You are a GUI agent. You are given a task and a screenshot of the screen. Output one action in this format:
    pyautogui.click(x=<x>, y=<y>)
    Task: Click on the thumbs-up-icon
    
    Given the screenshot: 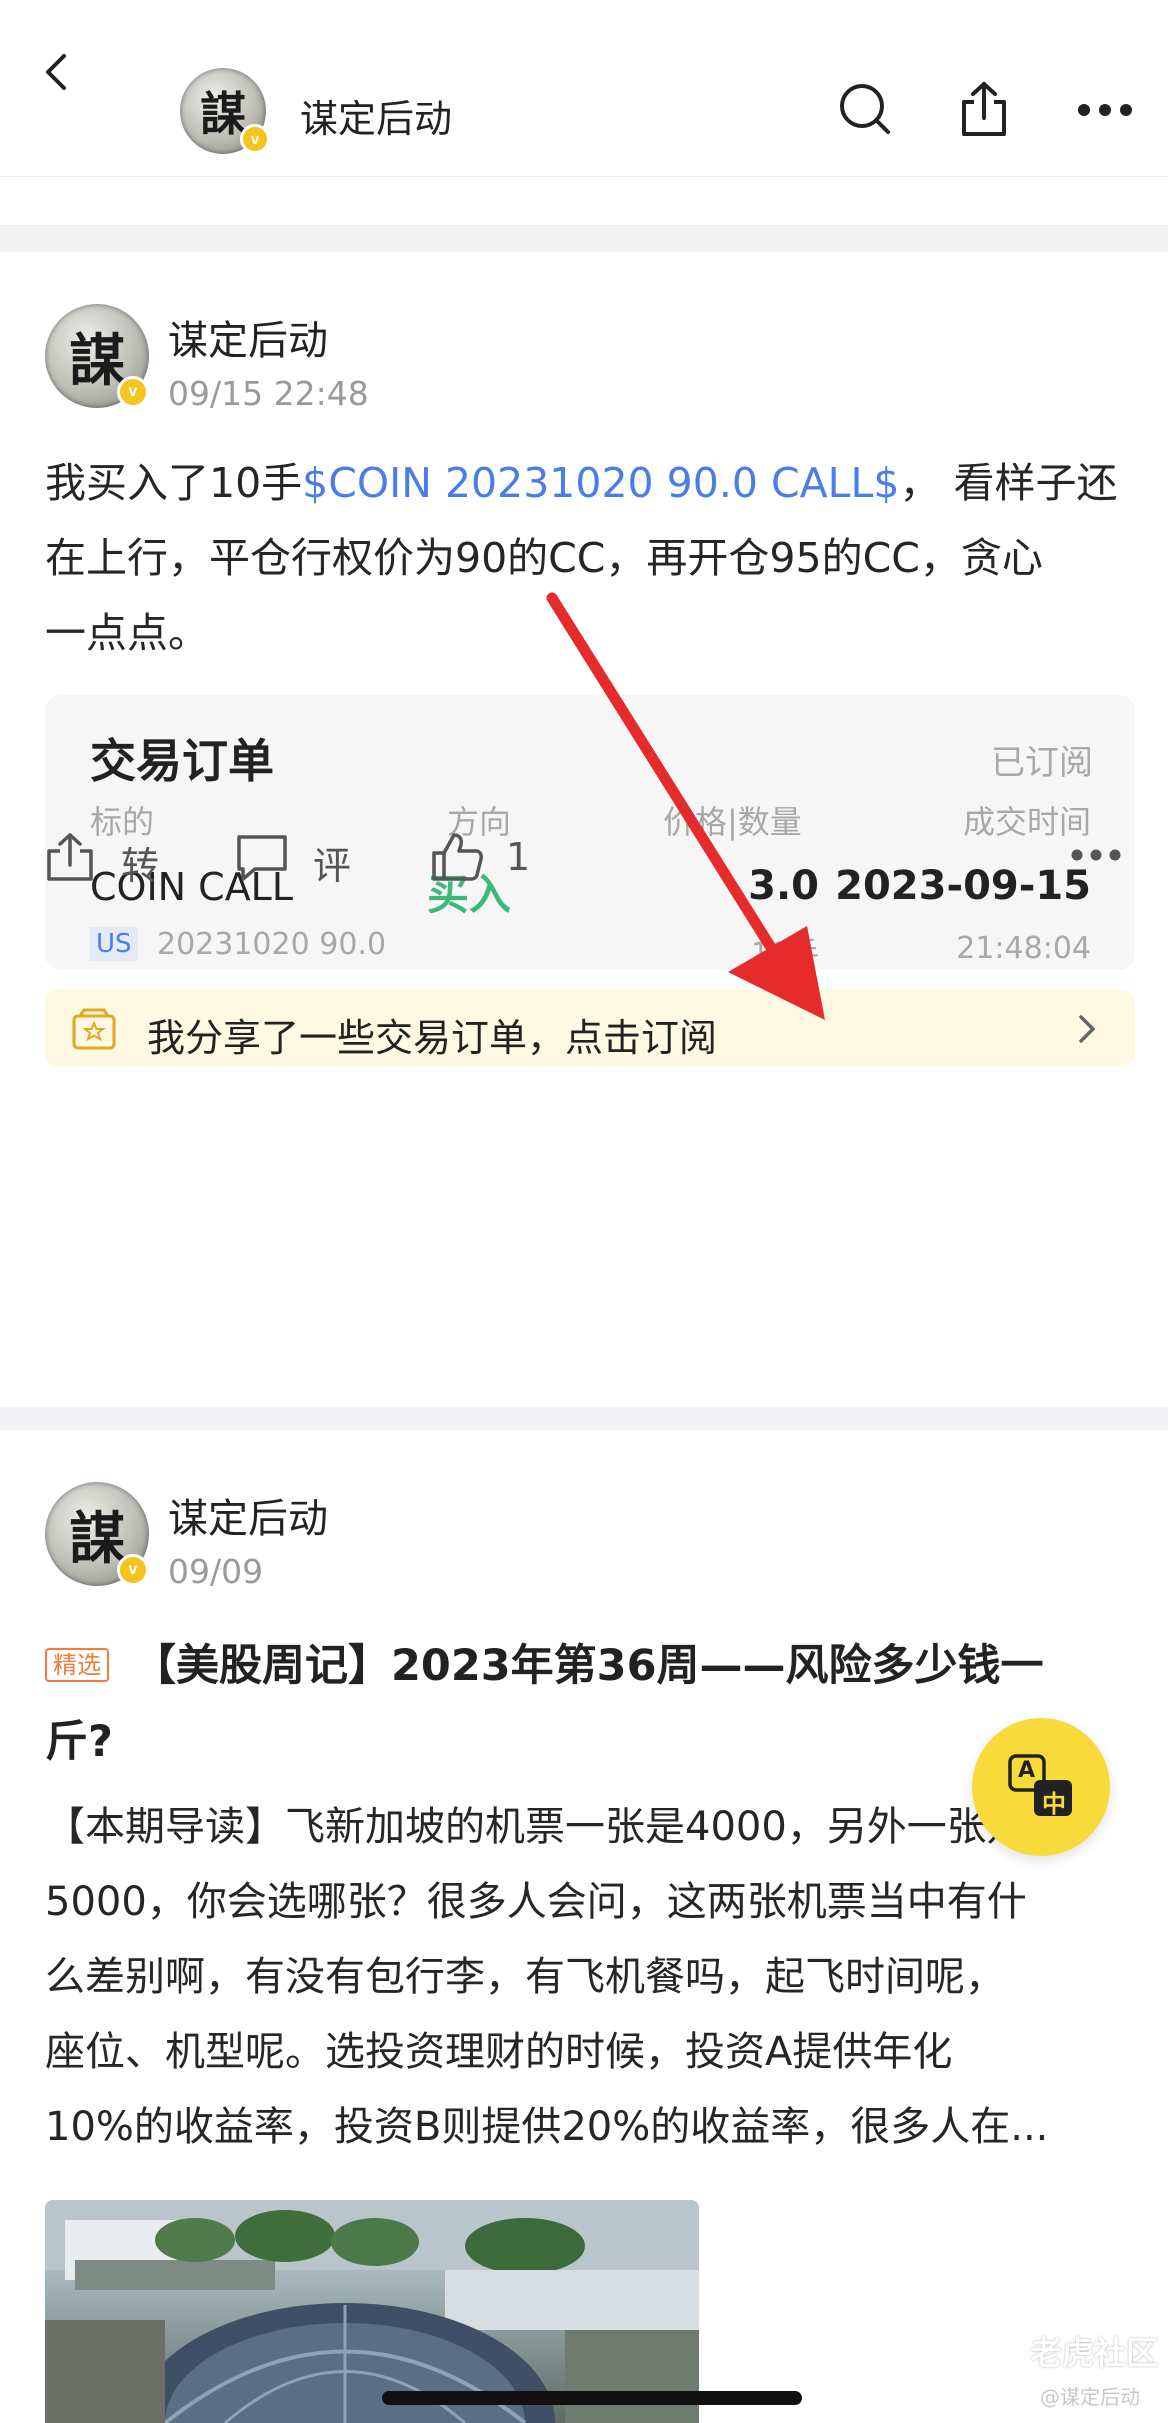 What is the action you would take?
    pyautogui.click(x=457, y=857)
    